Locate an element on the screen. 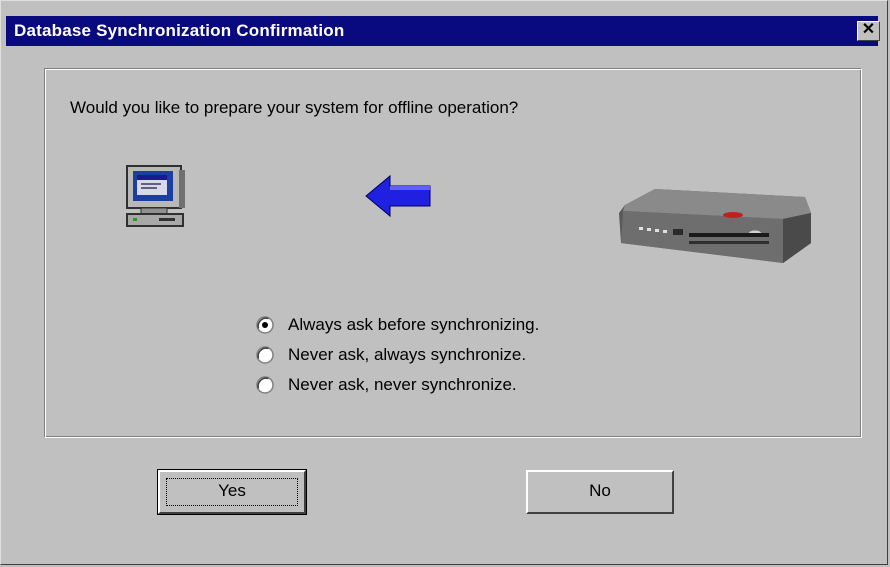 The image size is (890, 567). yes-button: Yes is located at coordinates (232, 492).